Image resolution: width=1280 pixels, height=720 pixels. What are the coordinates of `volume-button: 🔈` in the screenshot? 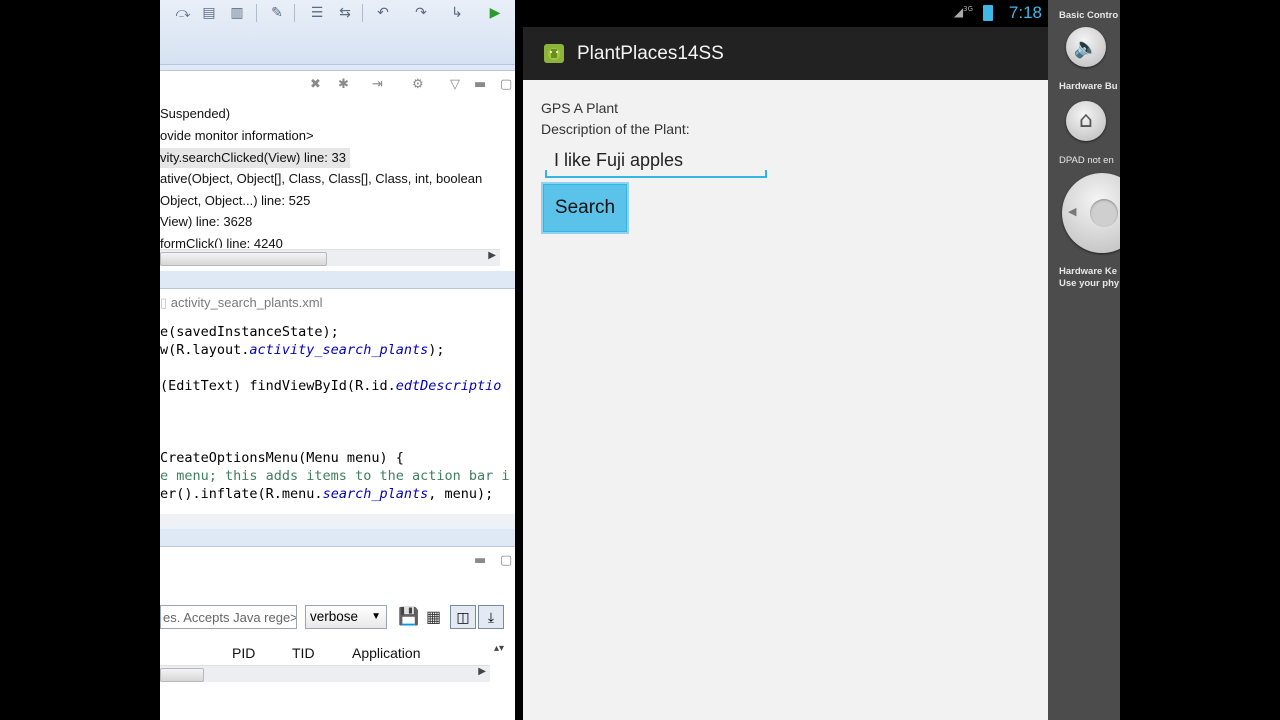 It's located at (1086, 47).